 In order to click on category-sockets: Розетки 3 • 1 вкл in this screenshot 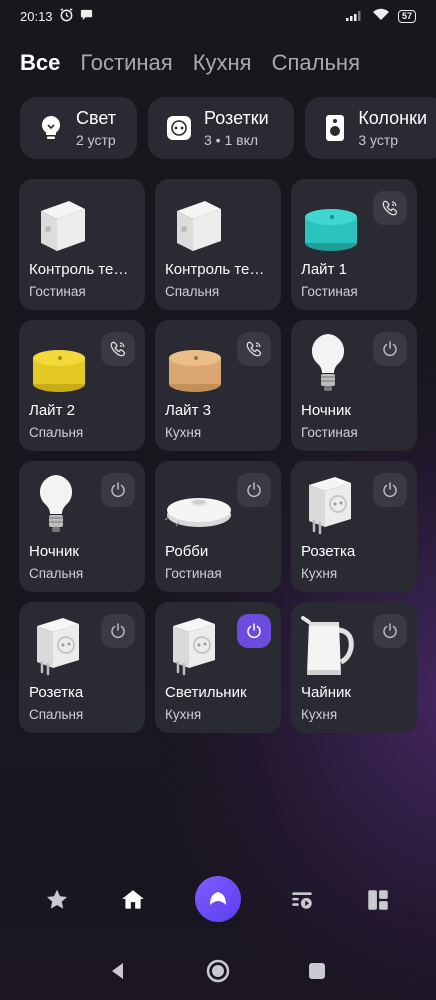, I will do `click(221, 128)`.